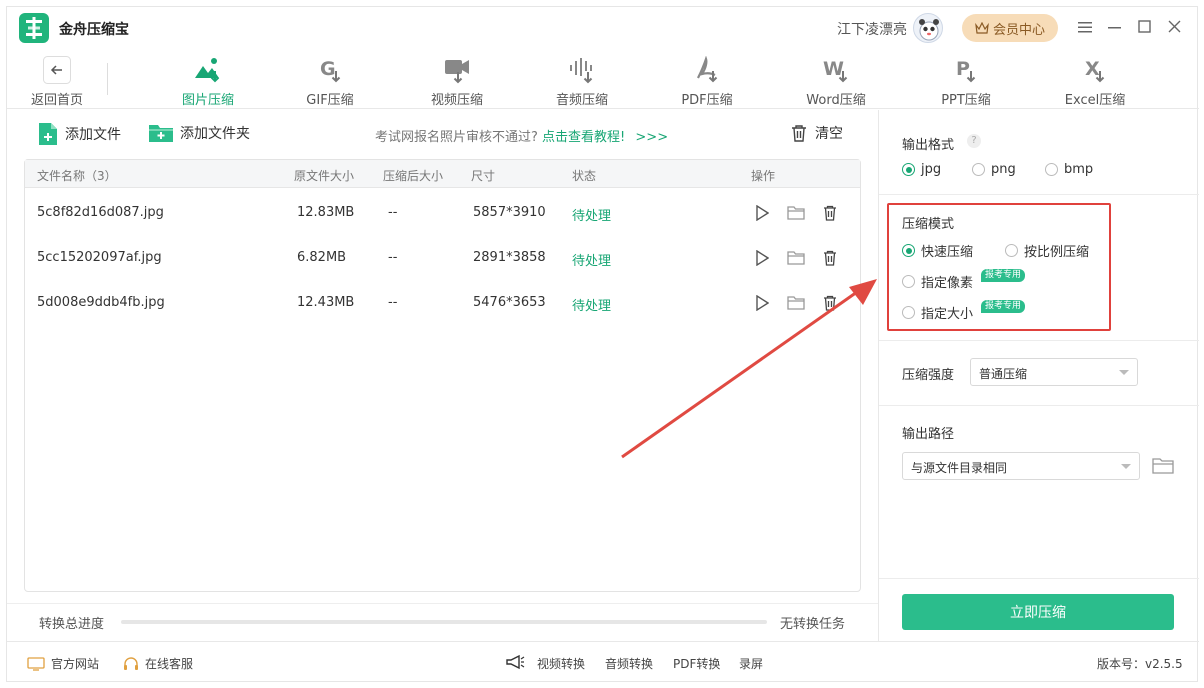  What do you see at coordinates (561, 663) in the screenshot?
I see `footer-link-video-convert: 视频转换` at bounding box center [561, 663].